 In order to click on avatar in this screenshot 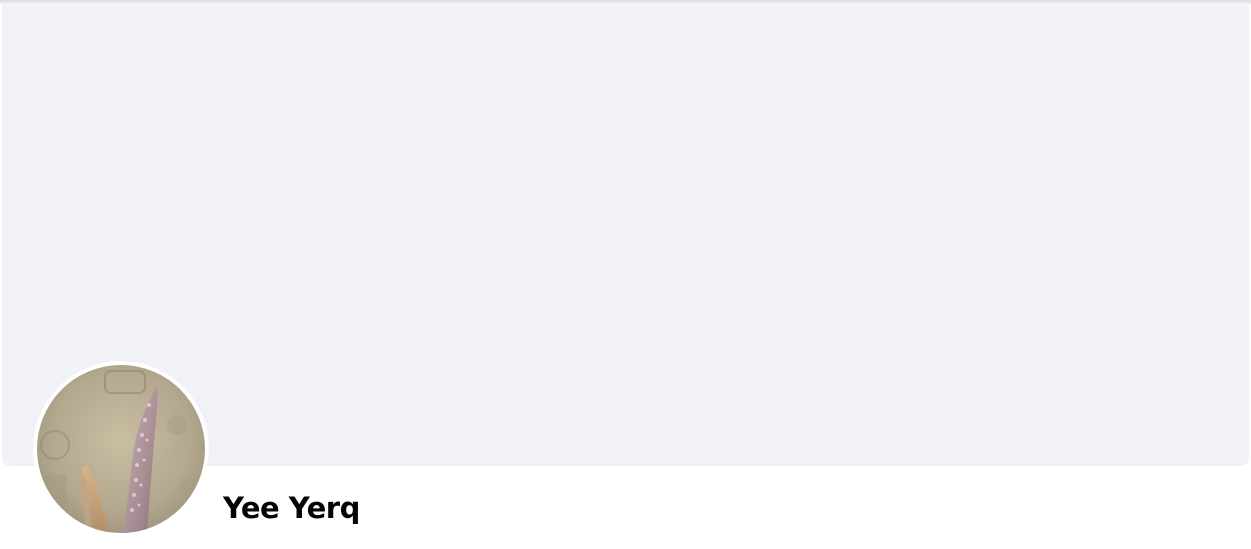, I will do `click(121, 449)`.